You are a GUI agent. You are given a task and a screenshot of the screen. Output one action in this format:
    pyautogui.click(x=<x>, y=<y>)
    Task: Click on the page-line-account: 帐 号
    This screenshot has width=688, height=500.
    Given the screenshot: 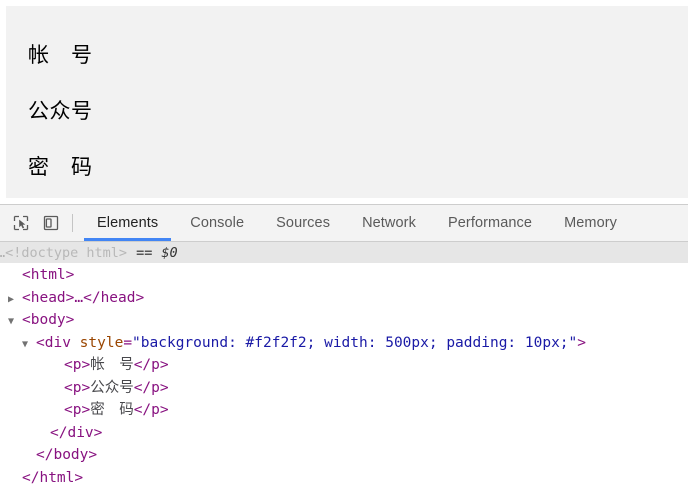 What is the action you would take?
    pyautogui.click(x=60, y=55)
    